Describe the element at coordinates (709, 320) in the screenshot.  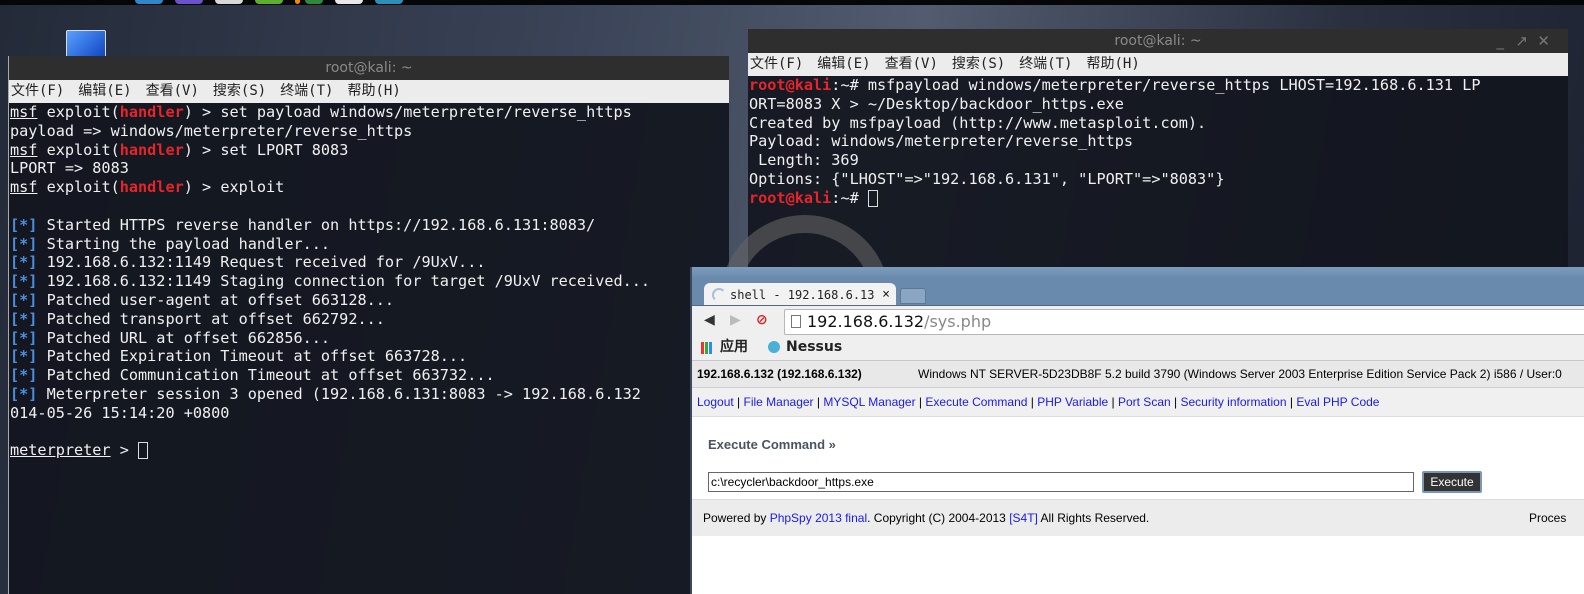
I see `back-icon: ◀` at that location.